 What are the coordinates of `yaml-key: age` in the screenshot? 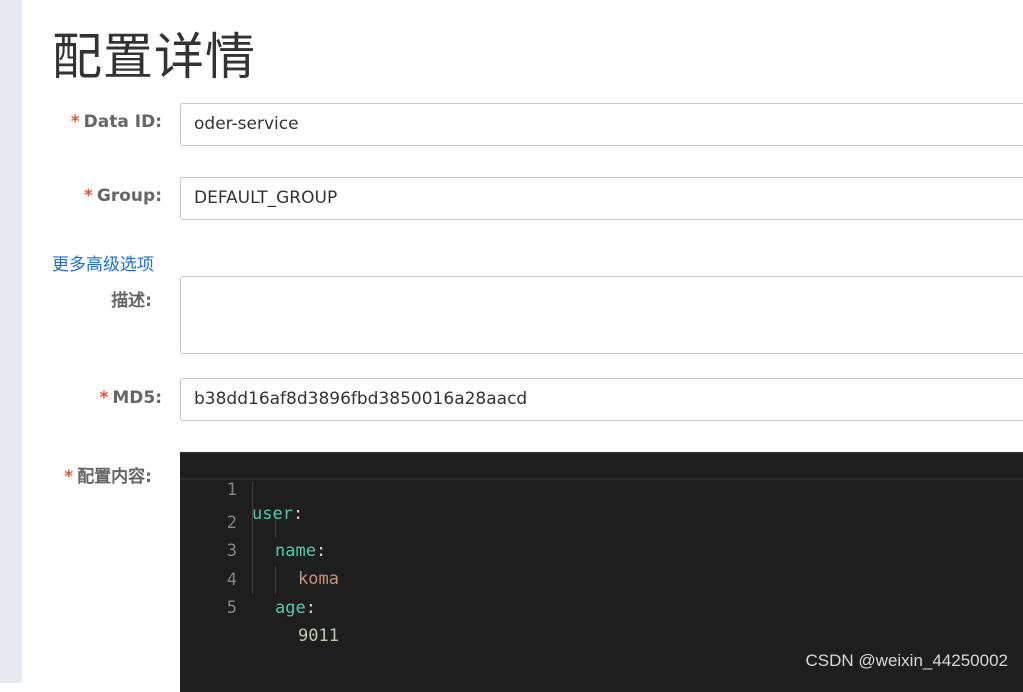 It's located at (290, 608).